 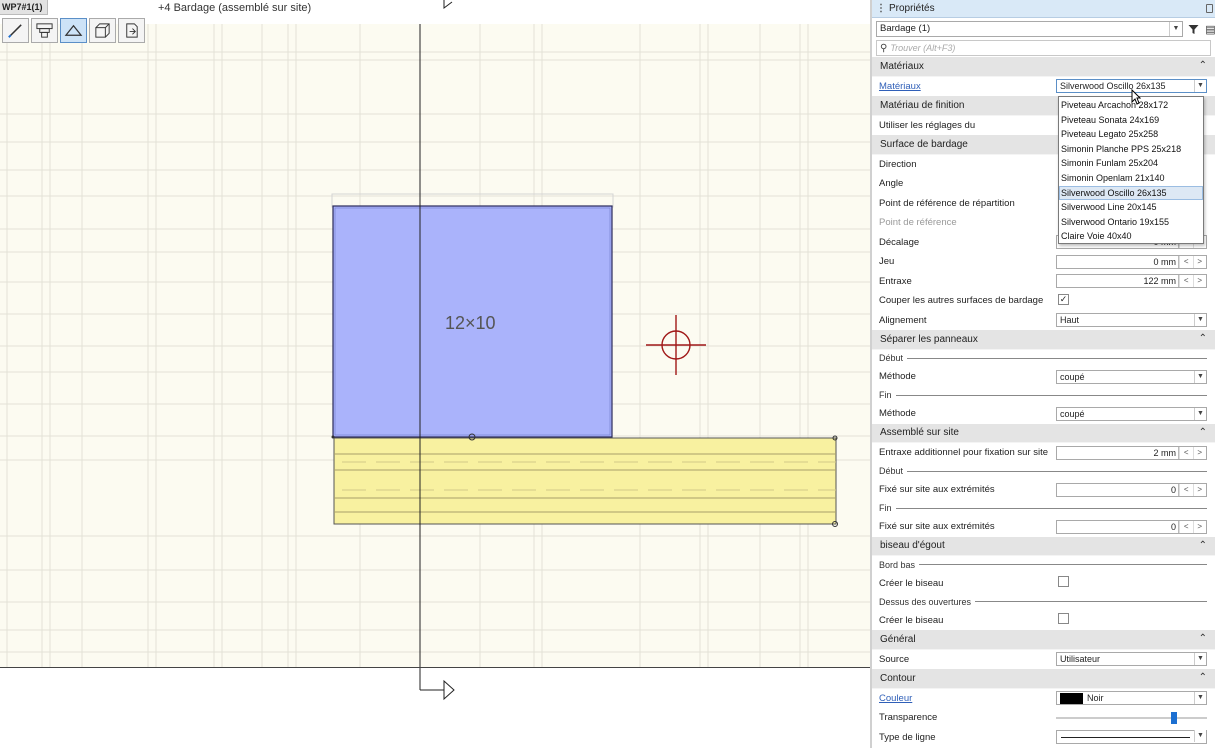 What do you see at coordinates (1131, 120) in the screenshot?
I see `dropdown-option: Piveteau Sonata 24x169` at bounding box center [1131, 120].